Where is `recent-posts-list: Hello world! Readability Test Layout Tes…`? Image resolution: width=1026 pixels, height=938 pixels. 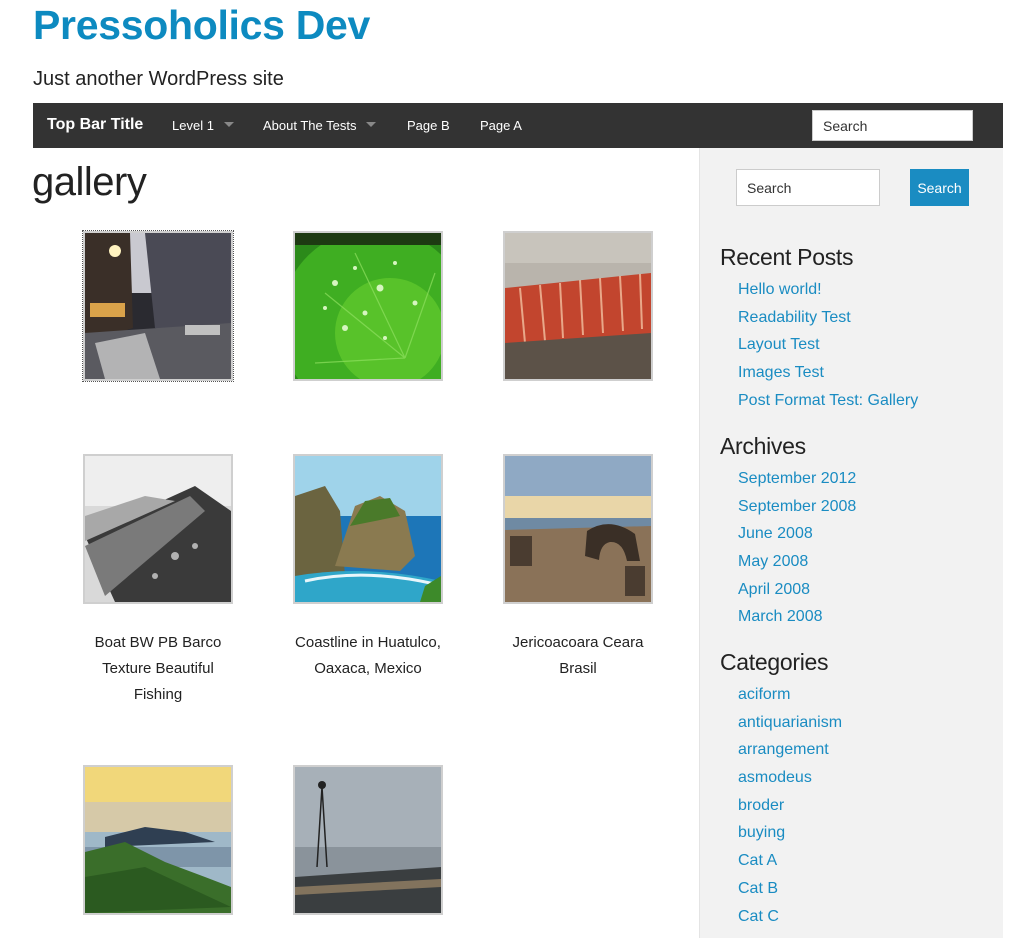
recent-posts-list: Hello world! Readability Test Layout Tes… is located at coordinates (828, 345).